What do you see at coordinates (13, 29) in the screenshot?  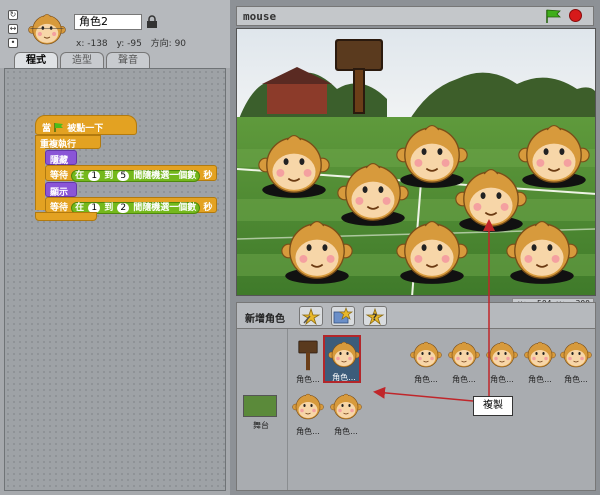 I see `rotate-flip-button: ↔` at bounding box center [13, 29].